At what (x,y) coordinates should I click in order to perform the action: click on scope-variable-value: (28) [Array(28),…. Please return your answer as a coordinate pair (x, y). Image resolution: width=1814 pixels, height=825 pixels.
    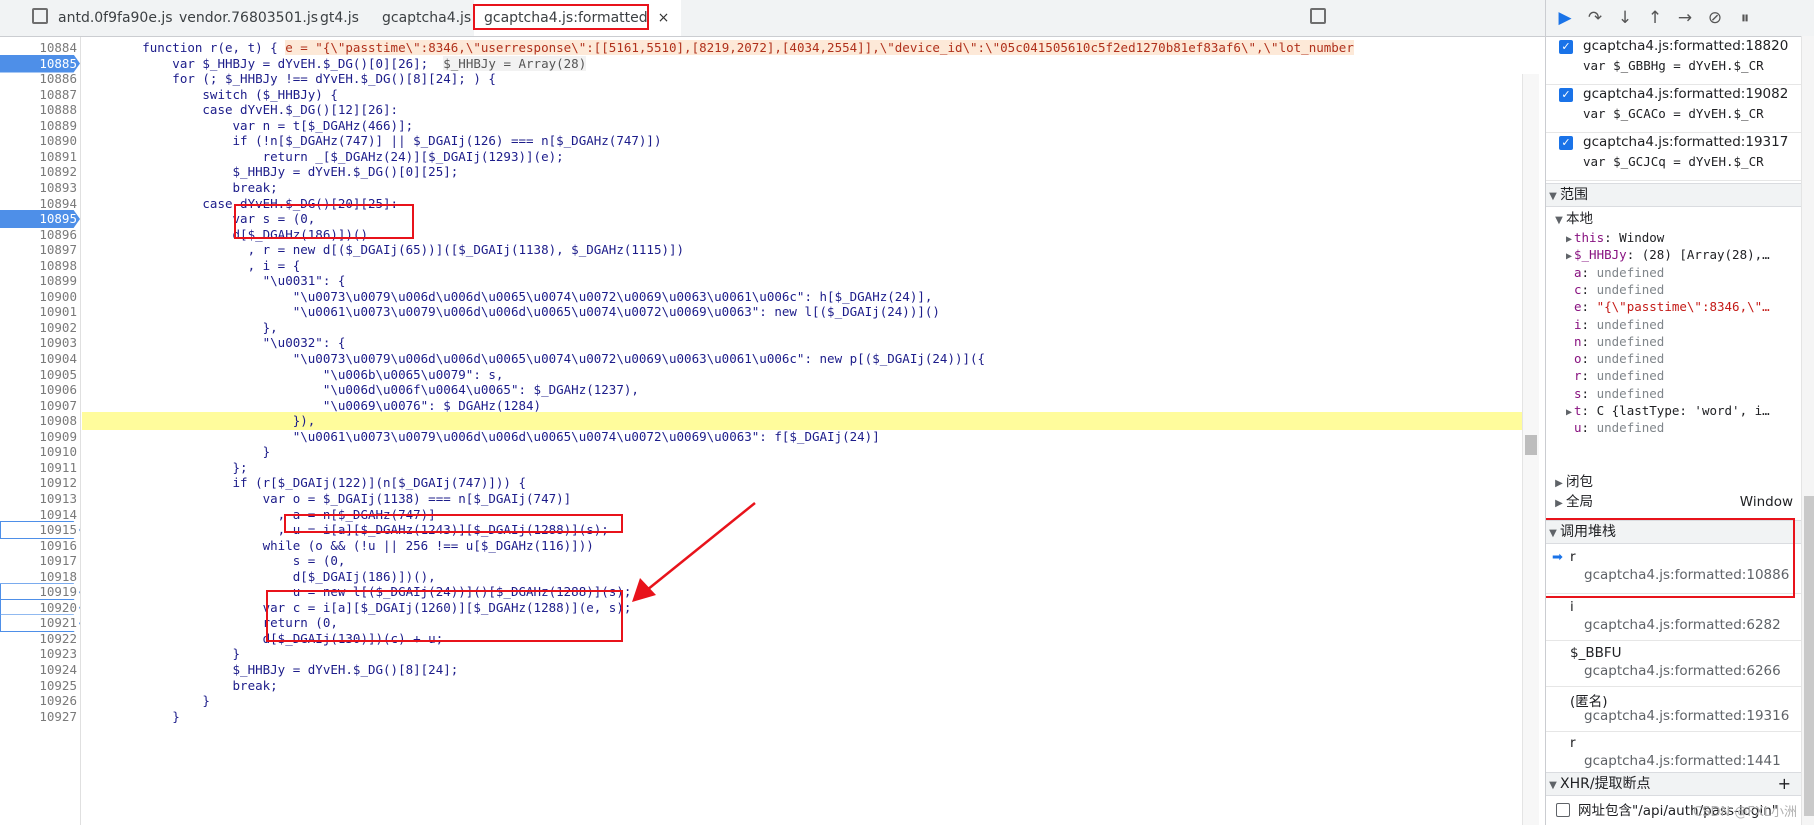
    Looking at the image, I should click on (1705, 255).